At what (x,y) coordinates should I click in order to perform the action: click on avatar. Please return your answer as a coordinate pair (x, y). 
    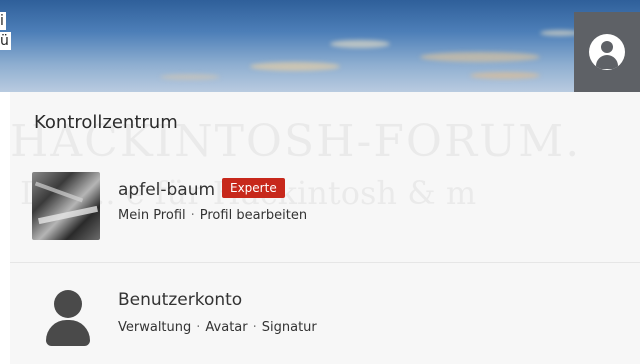
    Looking at the image, I should click on (66, 206).